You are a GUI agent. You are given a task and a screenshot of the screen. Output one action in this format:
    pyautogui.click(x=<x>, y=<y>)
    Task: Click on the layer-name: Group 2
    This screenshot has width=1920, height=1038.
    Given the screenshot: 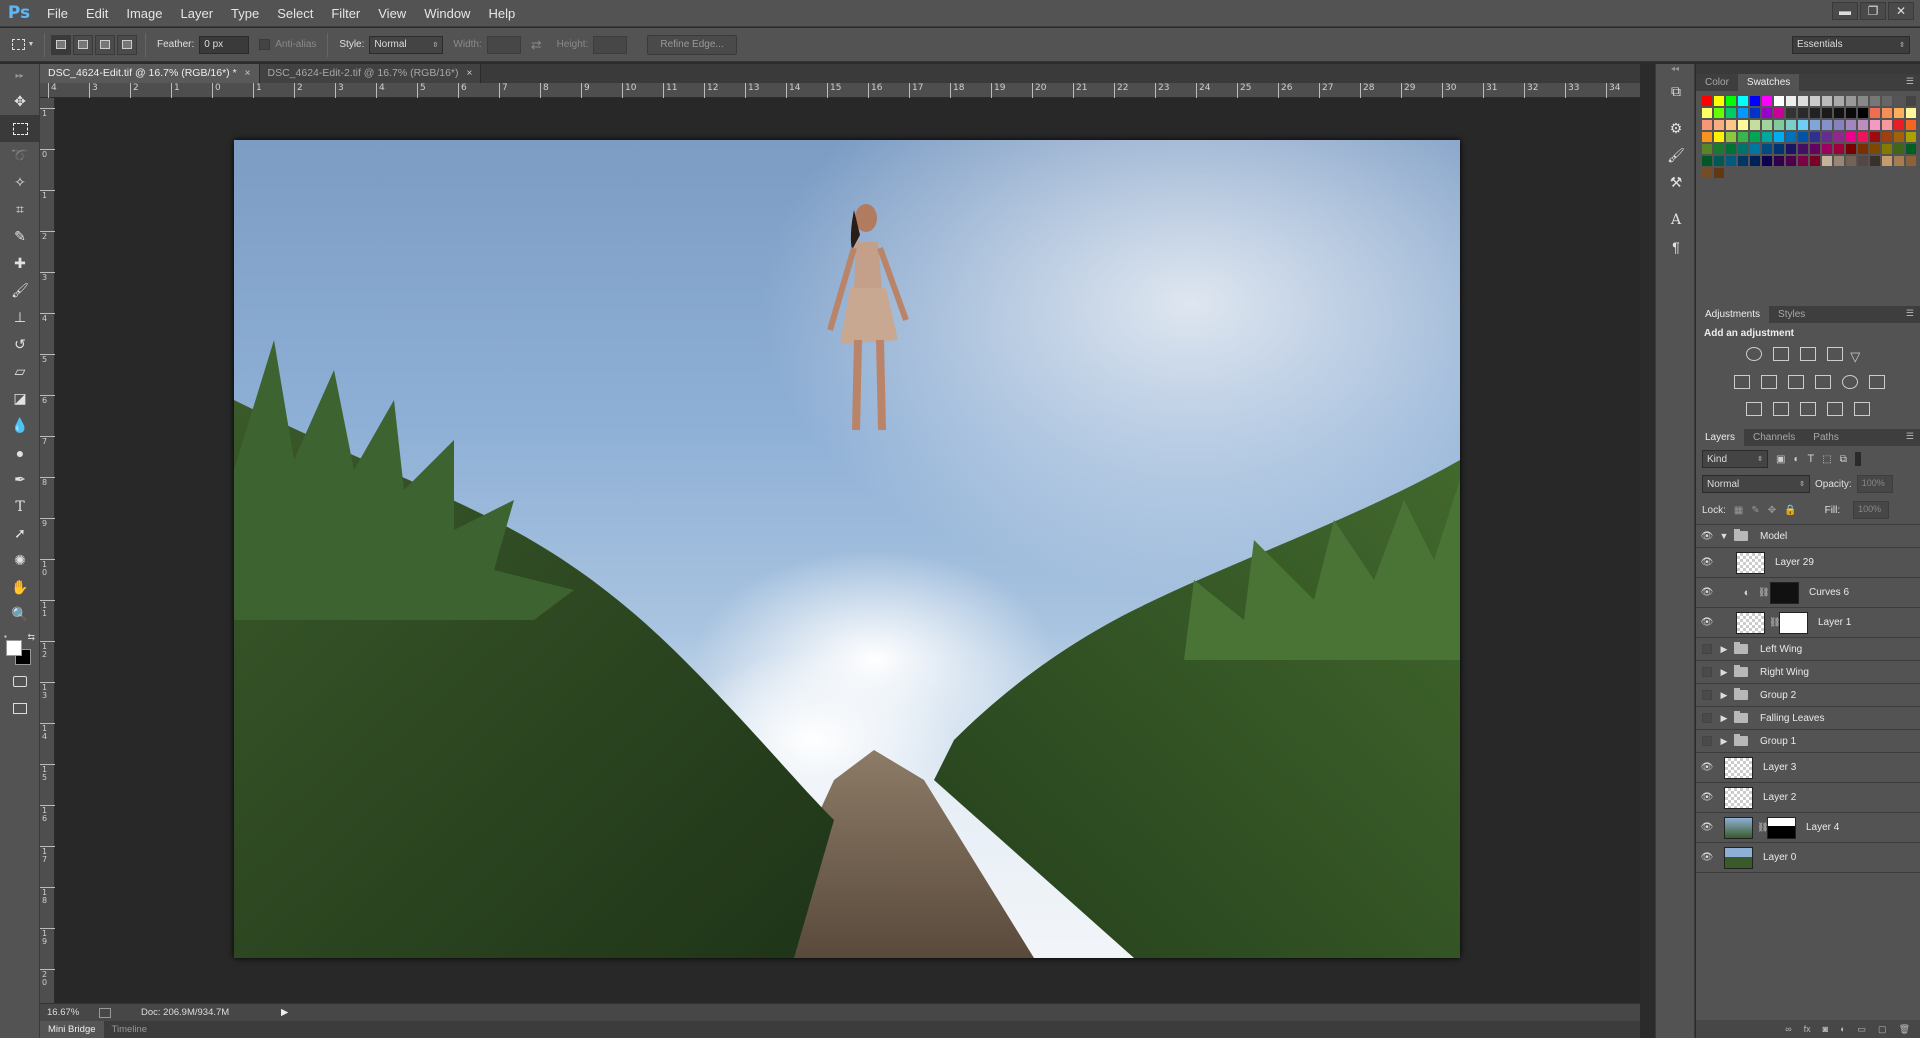 What is the action you would take?
    pyautogui.click(x=1778, y=695)
    